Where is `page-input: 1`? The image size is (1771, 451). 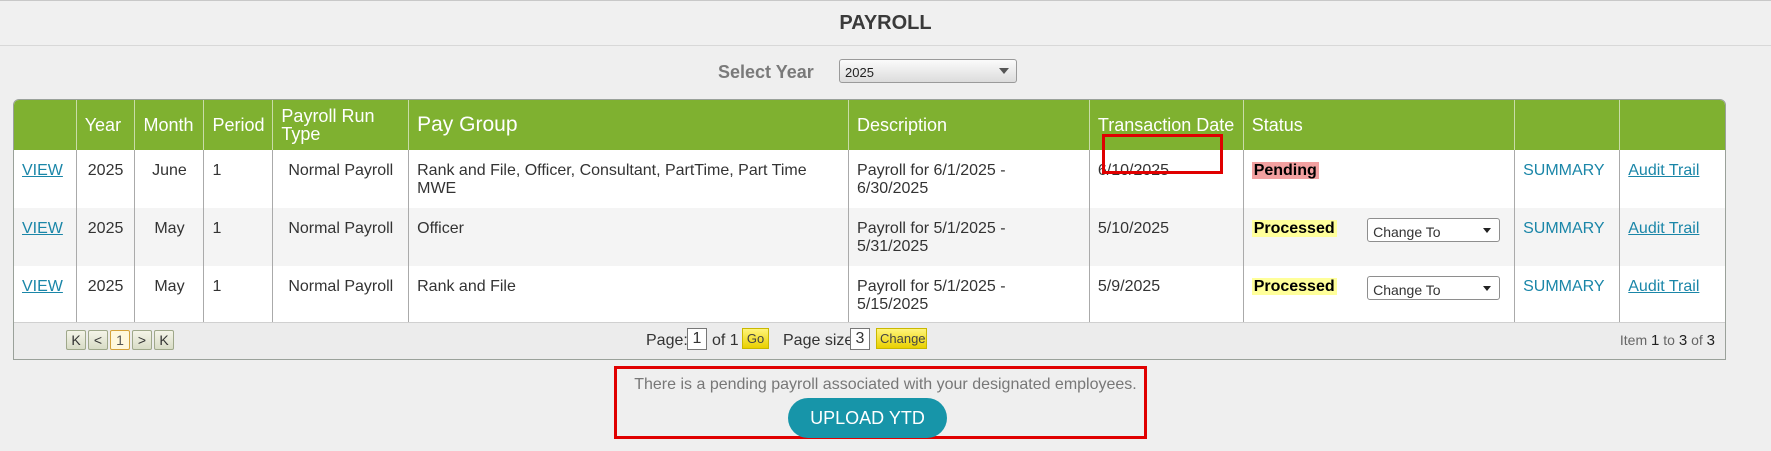 page-input: 1 is located at coordinates (697, 339).